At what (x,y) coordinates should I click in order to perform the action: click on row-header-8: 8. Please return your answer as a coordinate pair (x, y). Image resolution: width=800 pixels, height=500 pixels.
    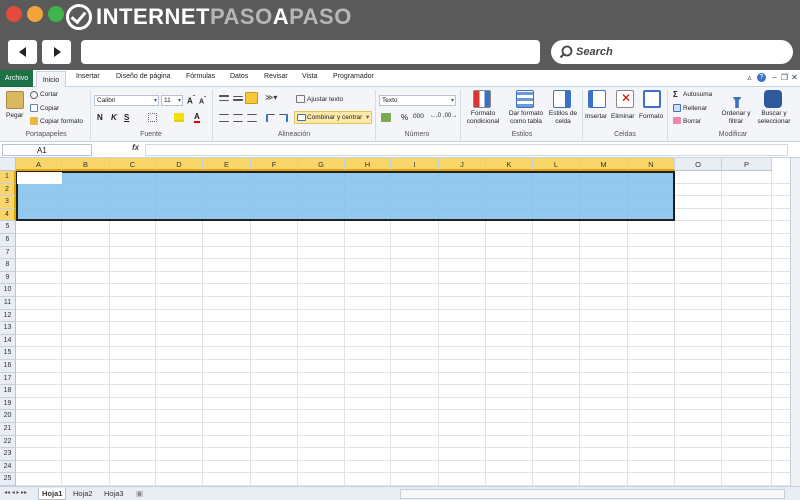
    Looking at the image, I should click on (8, 265).